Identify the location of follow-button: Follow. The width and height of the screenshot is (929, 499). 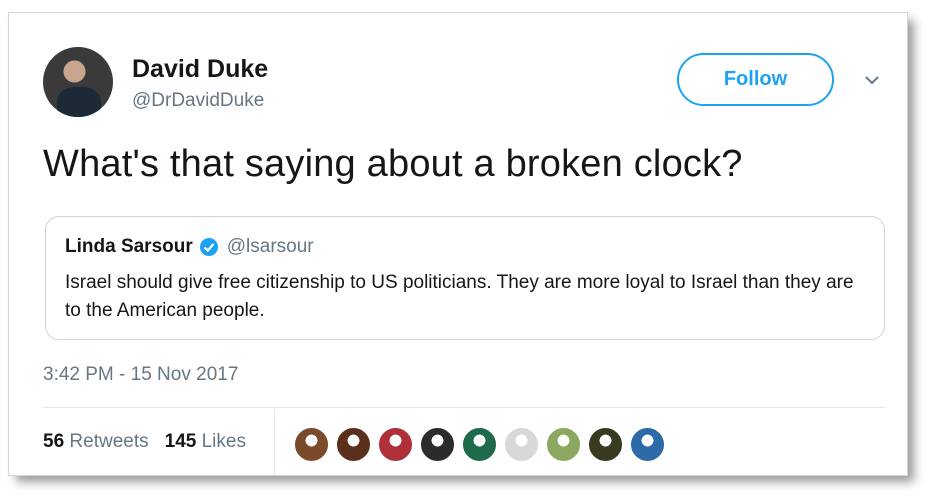
(755, 79).